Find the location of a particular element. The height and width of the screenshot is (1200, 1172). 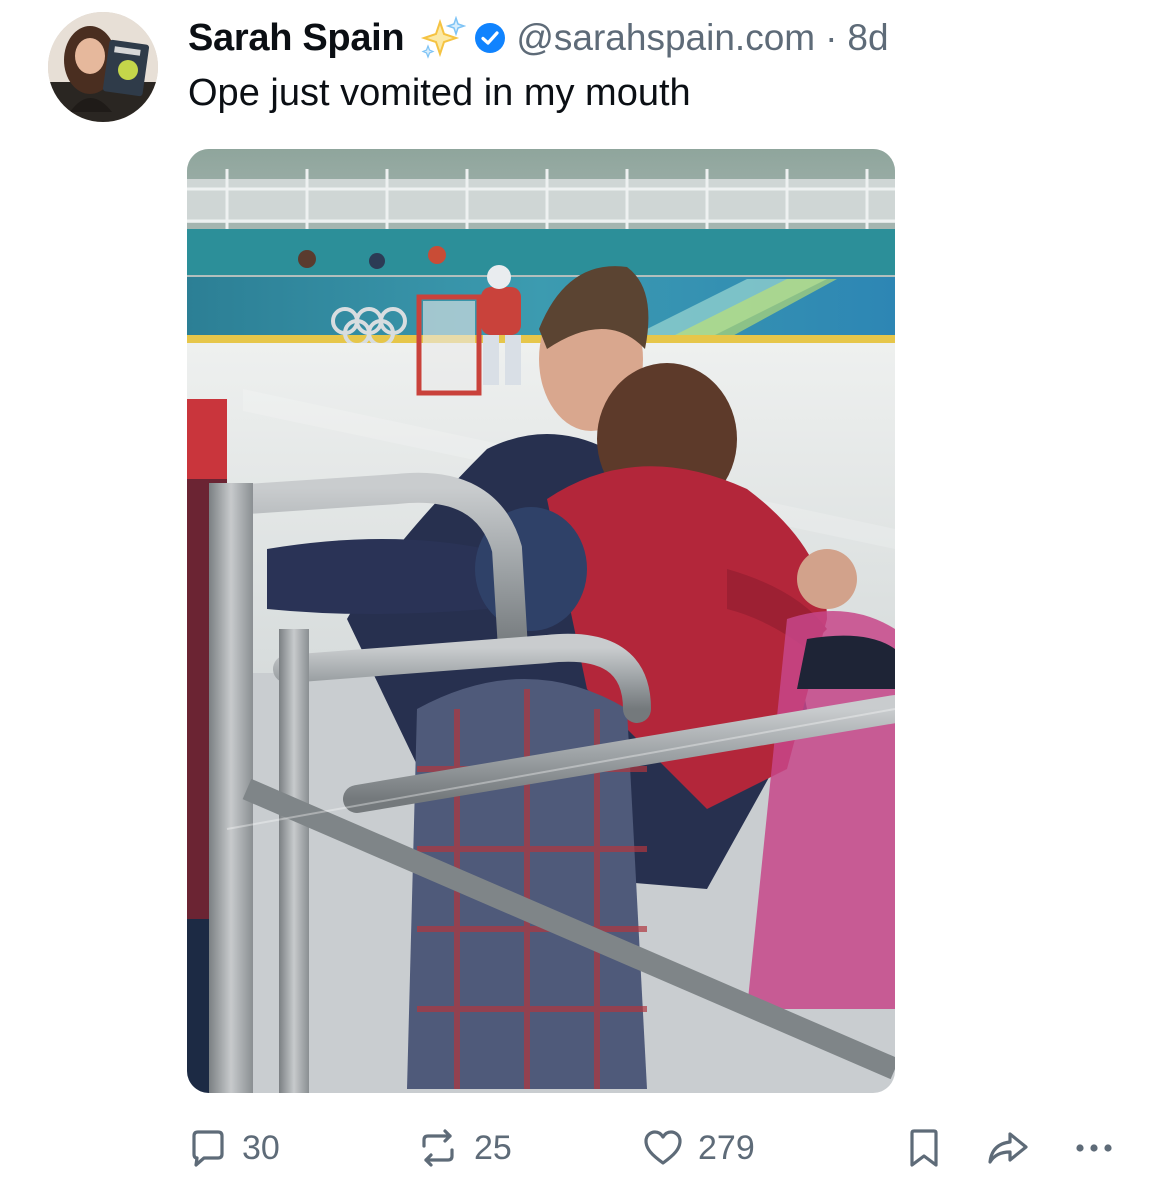

more-options-icon is located at coordinates (1094, 1148).